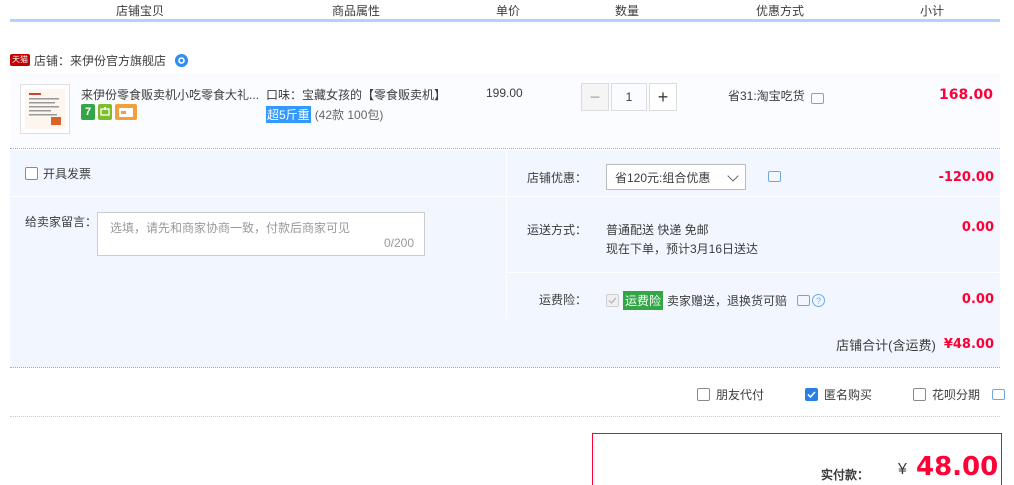 The height and width of the screenshot is (485, 1014). Describe the element at coordinates (957, 467) in the screenshot. I see `pay-amount: 48.00` at that location.